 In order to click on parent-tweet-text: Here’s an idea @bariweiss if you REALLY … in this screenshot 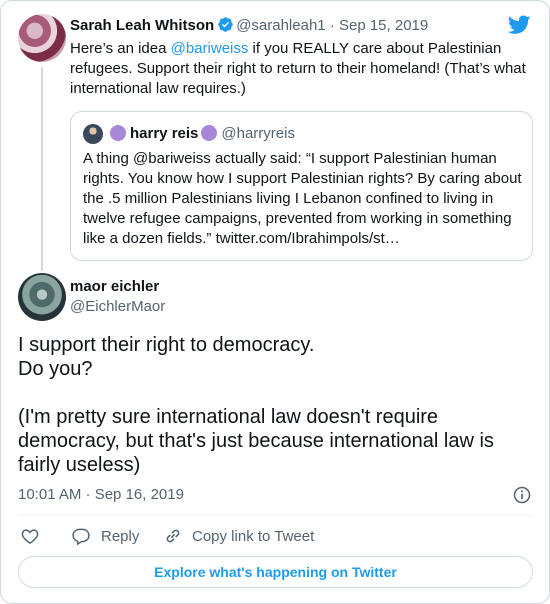, I will do `click(300, 69)`.